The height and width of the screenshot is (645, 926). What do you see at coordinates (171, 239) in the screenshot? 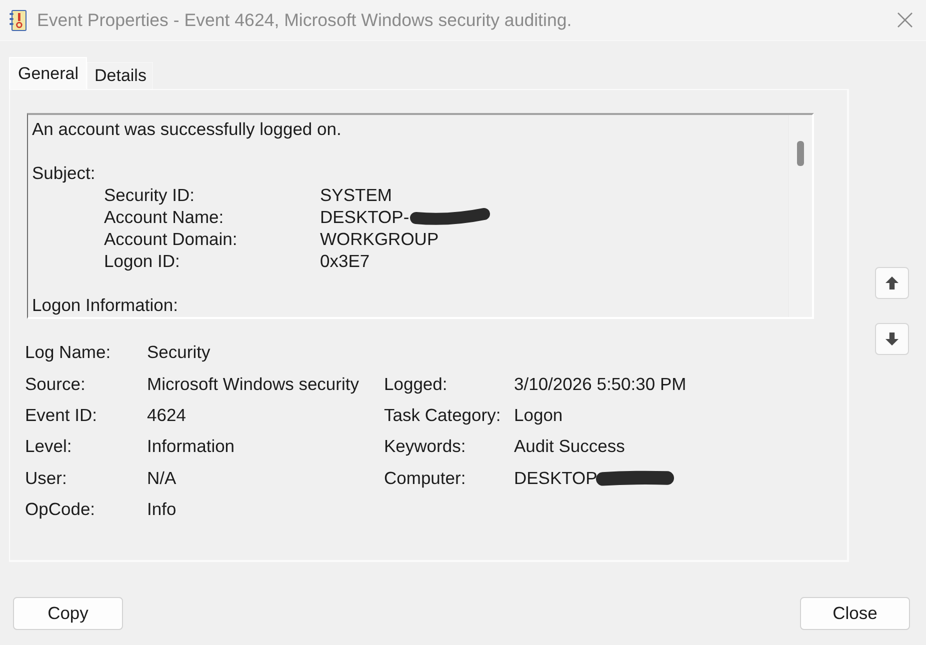
I see `field-label: Account Domain:` at bounding box center [171, 239].